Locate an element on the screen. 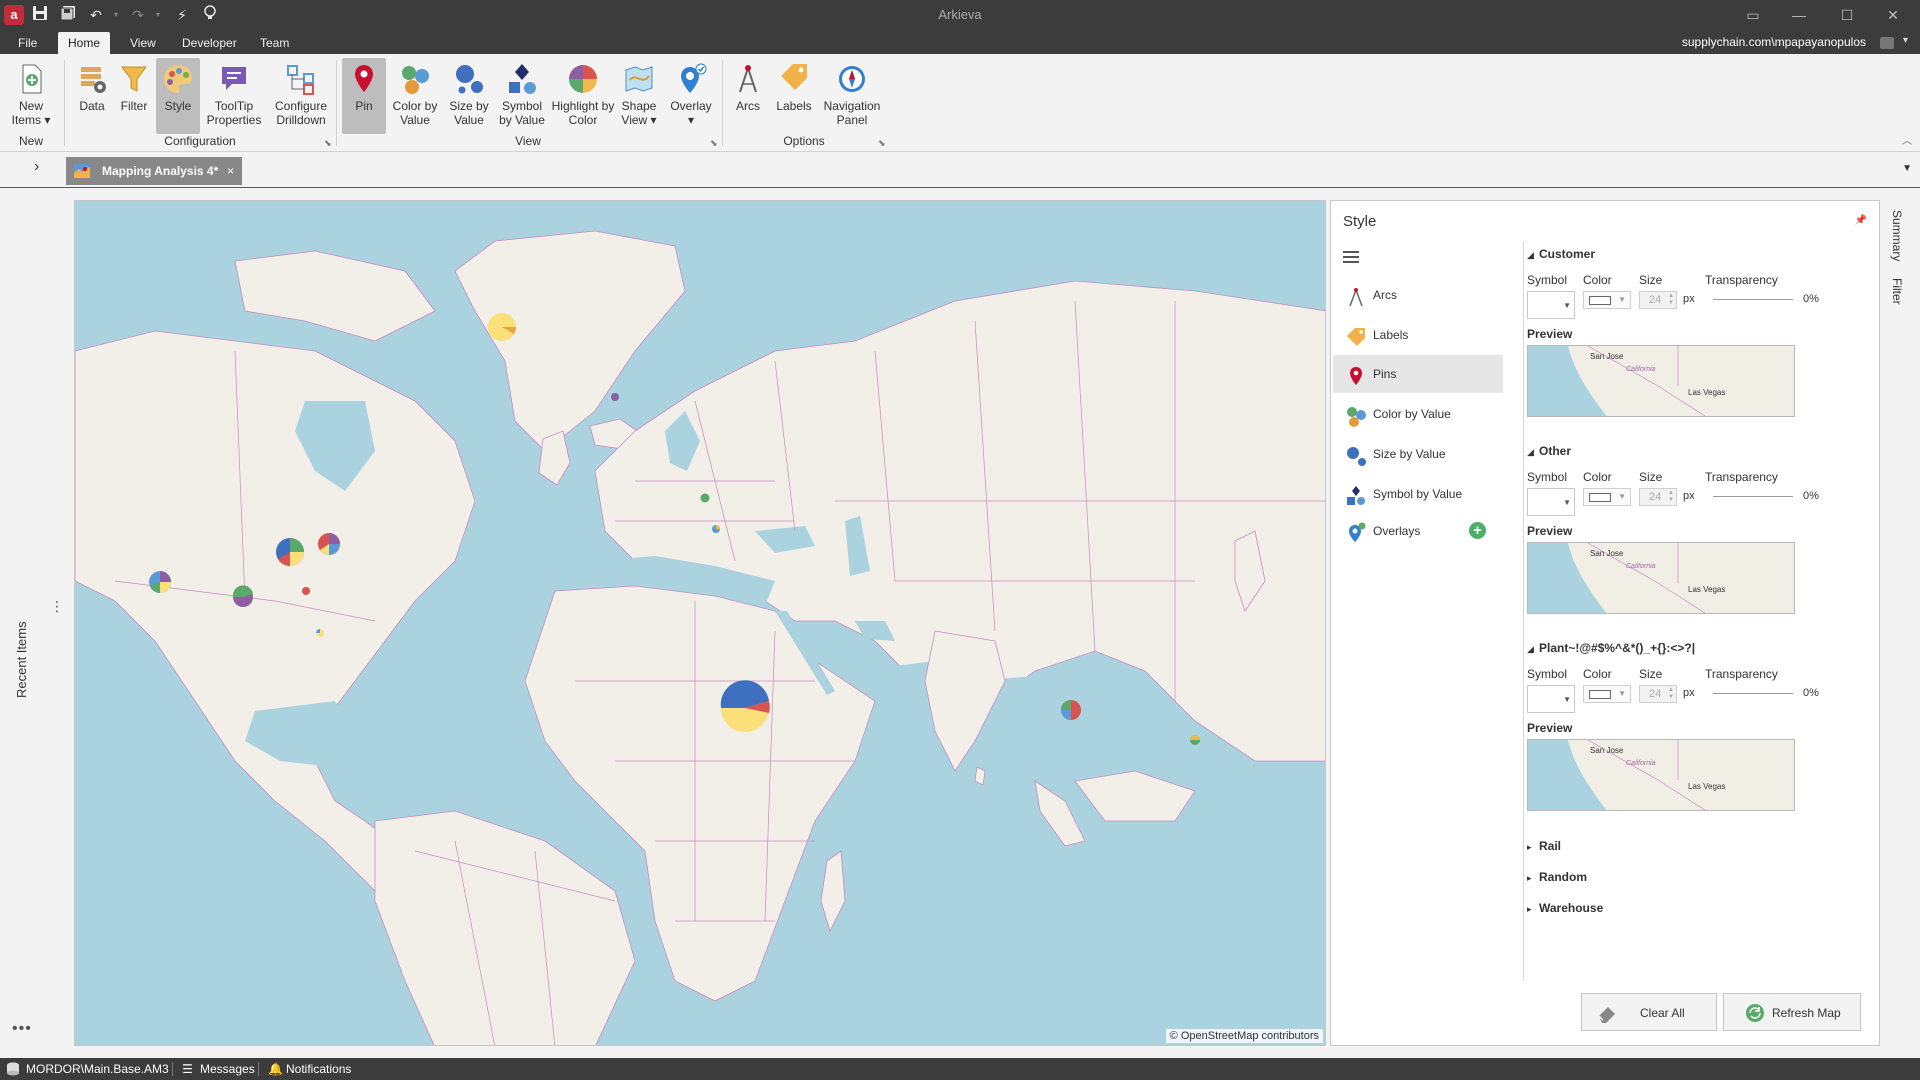 The width and height of the screenshot is (1920, 1080). section-header-other: ◢ Other is located at coordinates (1549, 451).